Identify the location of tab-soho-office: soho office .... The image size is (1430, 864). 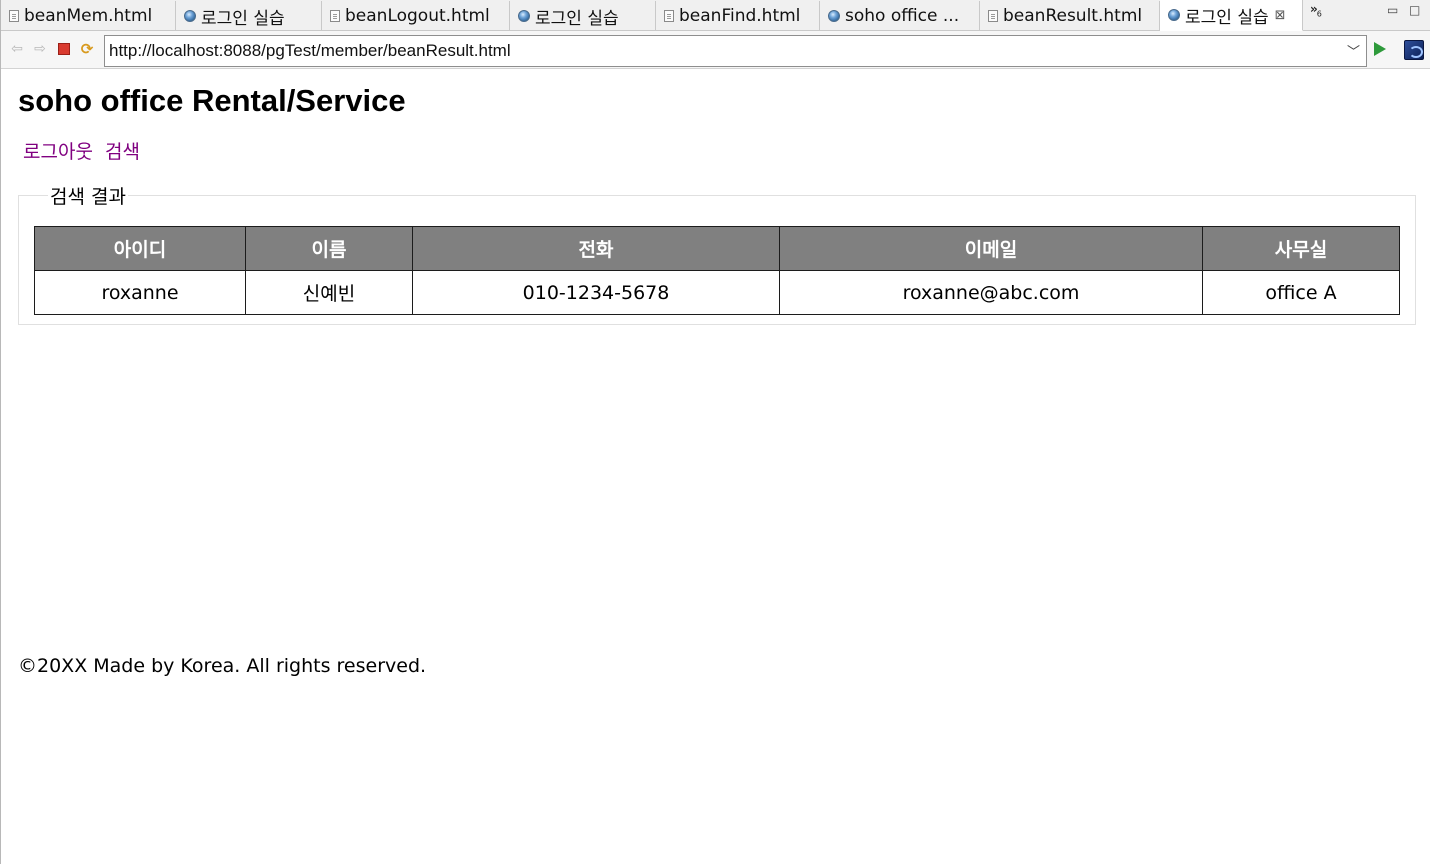
(900, 16).